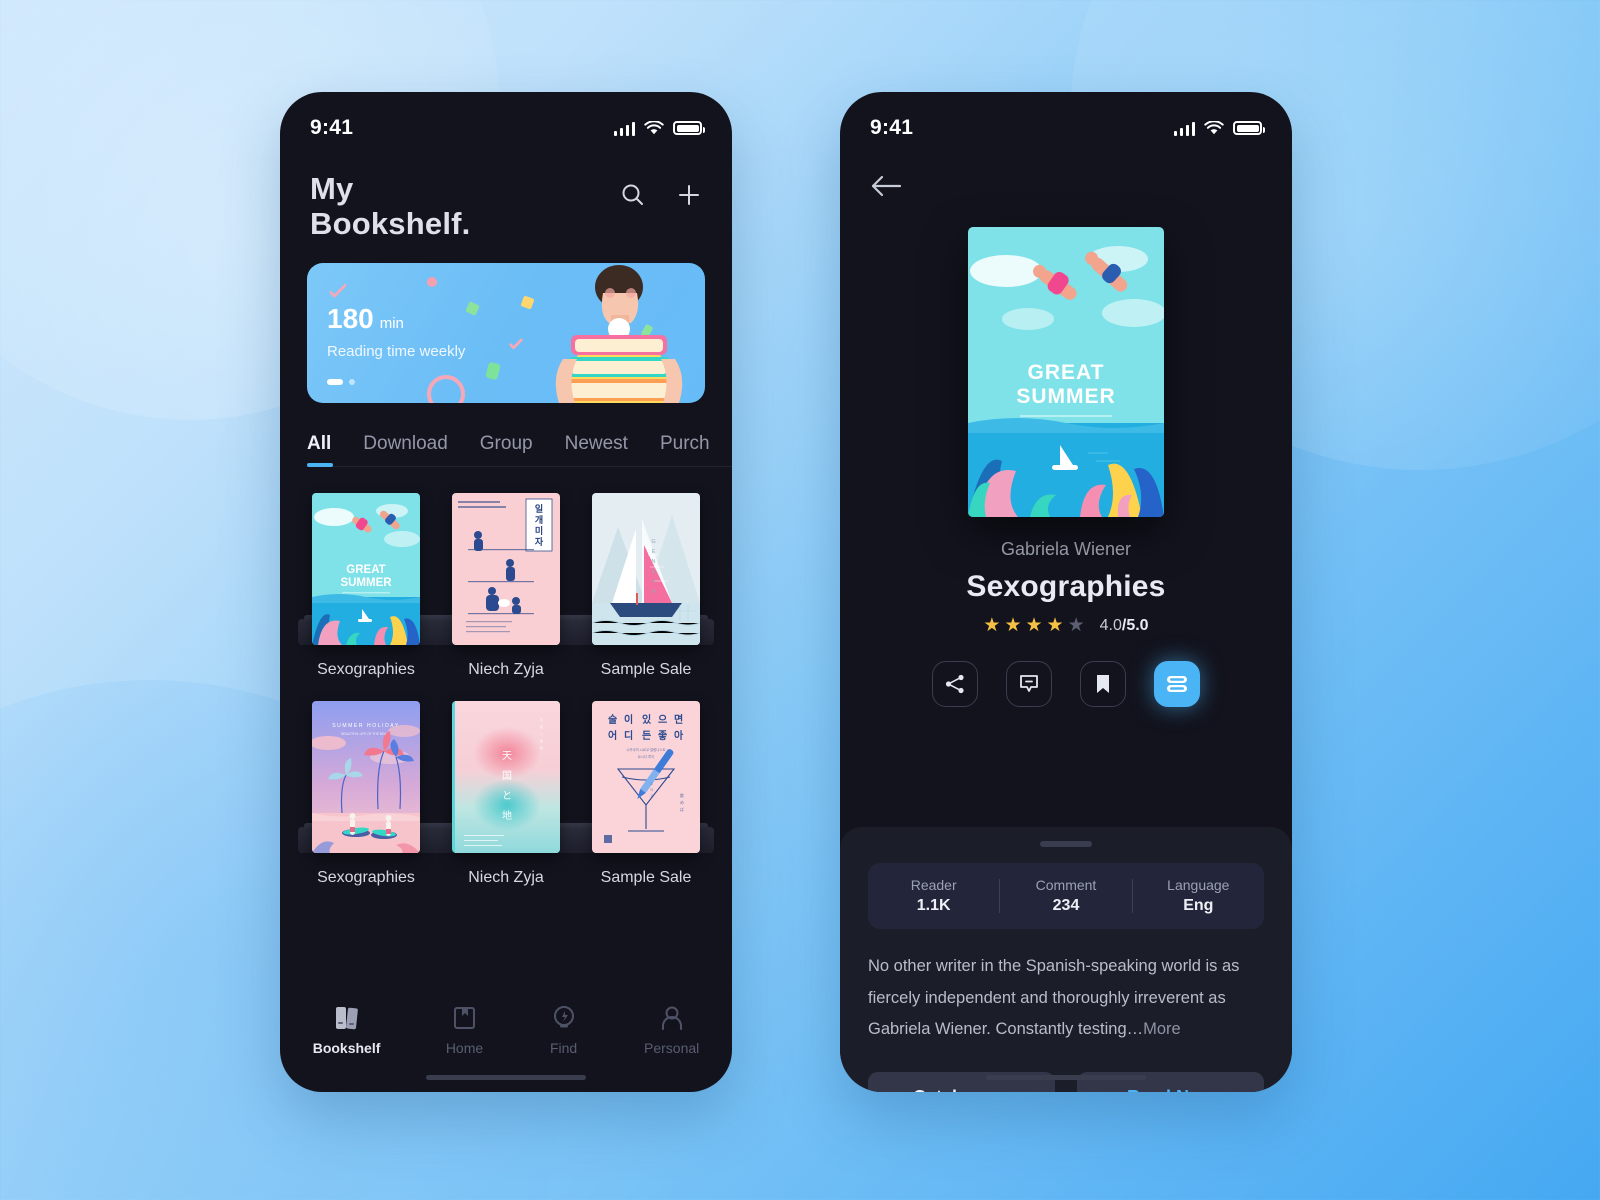 The image size is (1600, 1200). Describe the element at coordinates (541, 747) in the screenshot. I see `svg-text: 獄` at that location.